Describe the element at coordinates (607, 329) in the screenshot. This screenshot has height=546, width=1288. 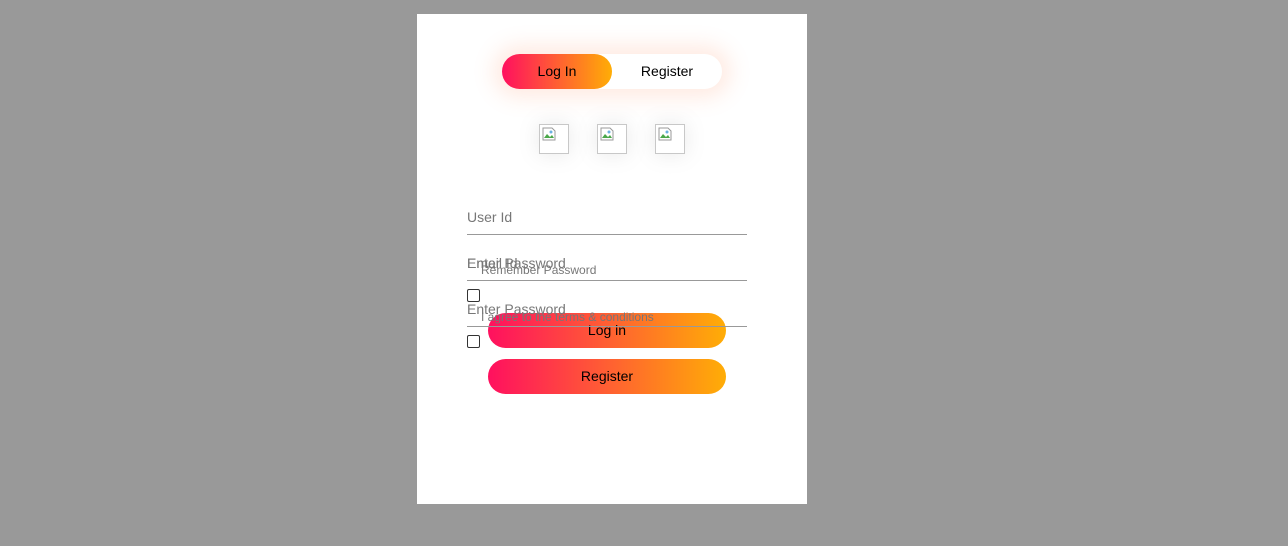
I see `terms-row: I agree to the terms & conditions` at that location.